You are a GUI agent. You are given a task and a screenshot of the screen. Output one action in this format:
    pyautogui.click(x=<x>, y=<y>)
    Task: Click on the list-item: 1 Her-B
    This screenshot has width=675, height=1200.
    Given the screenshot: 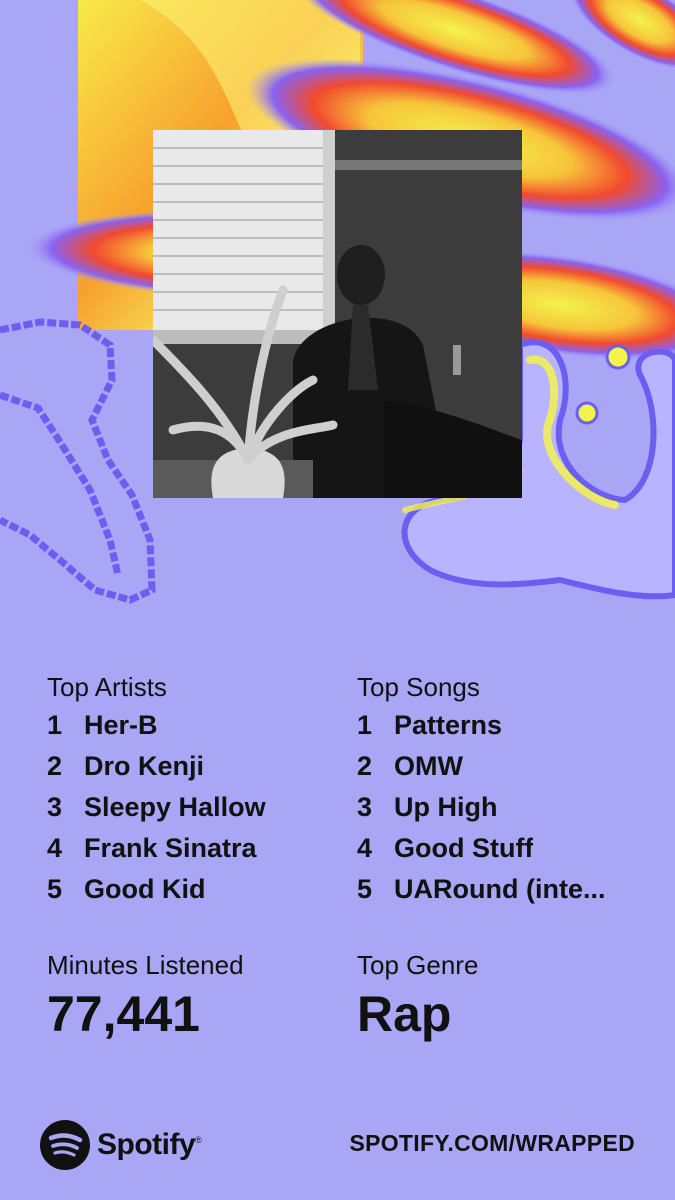 What is the action you would take?
    pyautogui.click(x=197, y=730)
    